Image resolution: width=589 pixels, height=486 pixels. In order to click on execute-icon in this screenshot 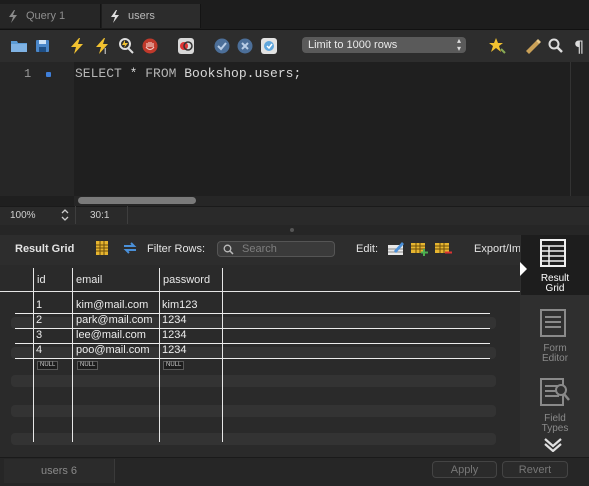, I will do `click(77, 46)`.